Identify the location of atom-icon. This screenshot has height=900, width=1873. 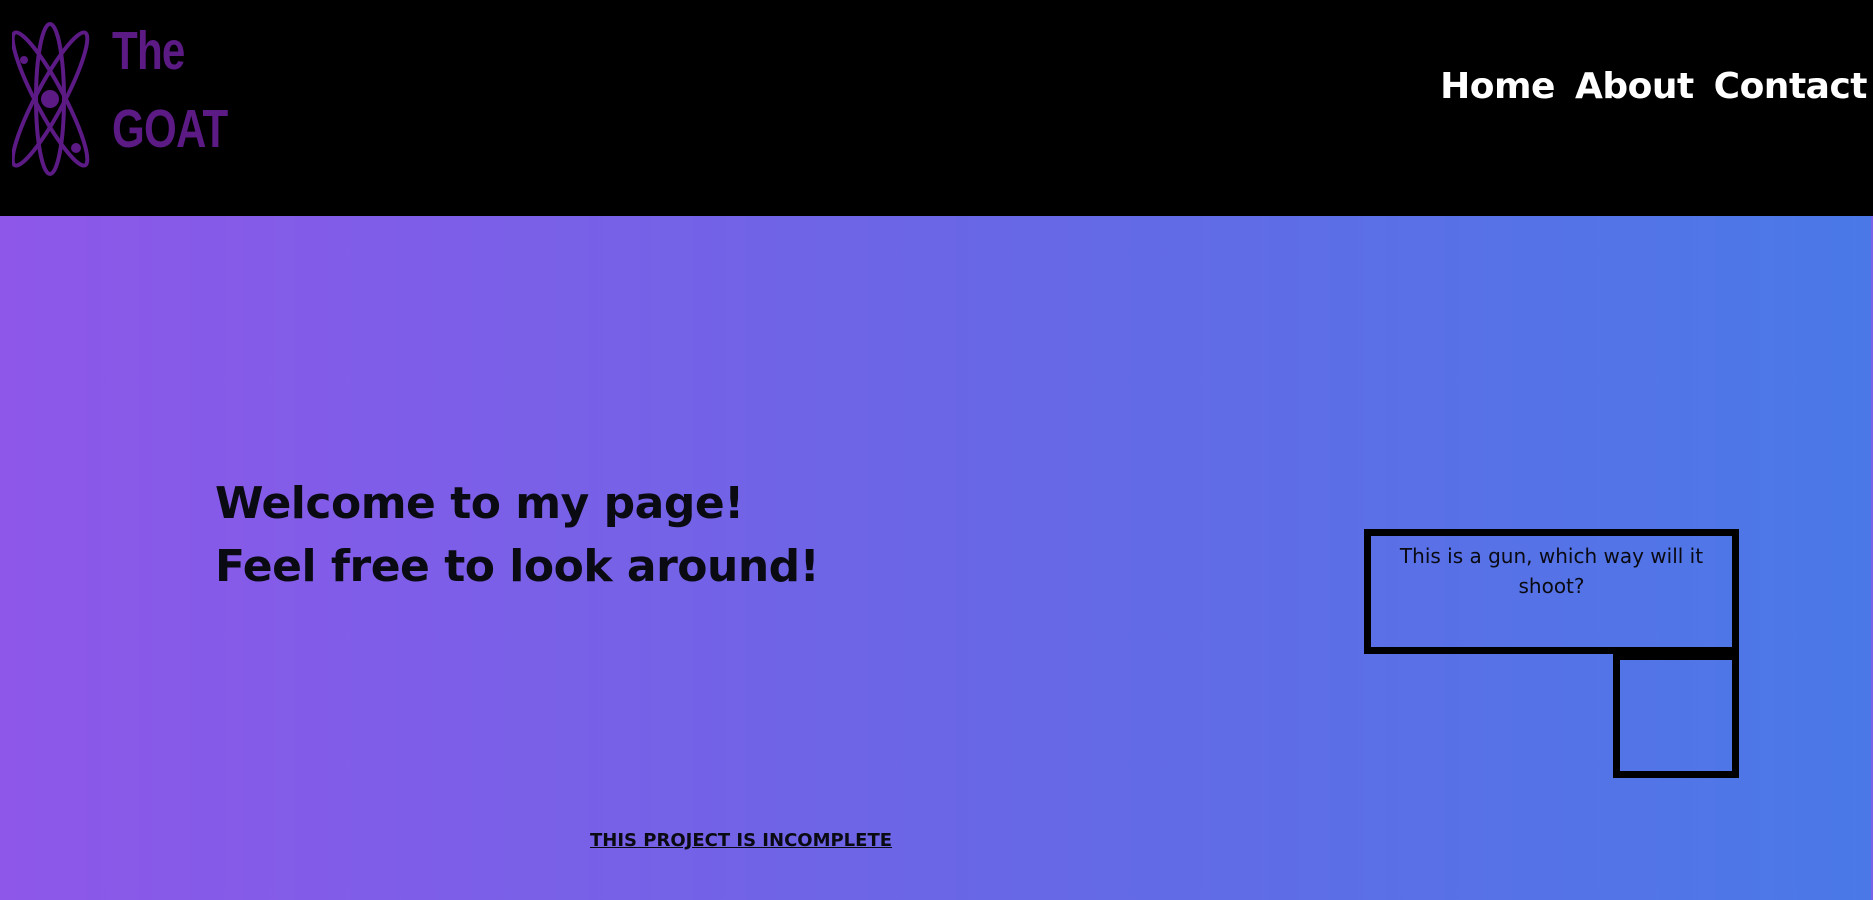
(51, 99).